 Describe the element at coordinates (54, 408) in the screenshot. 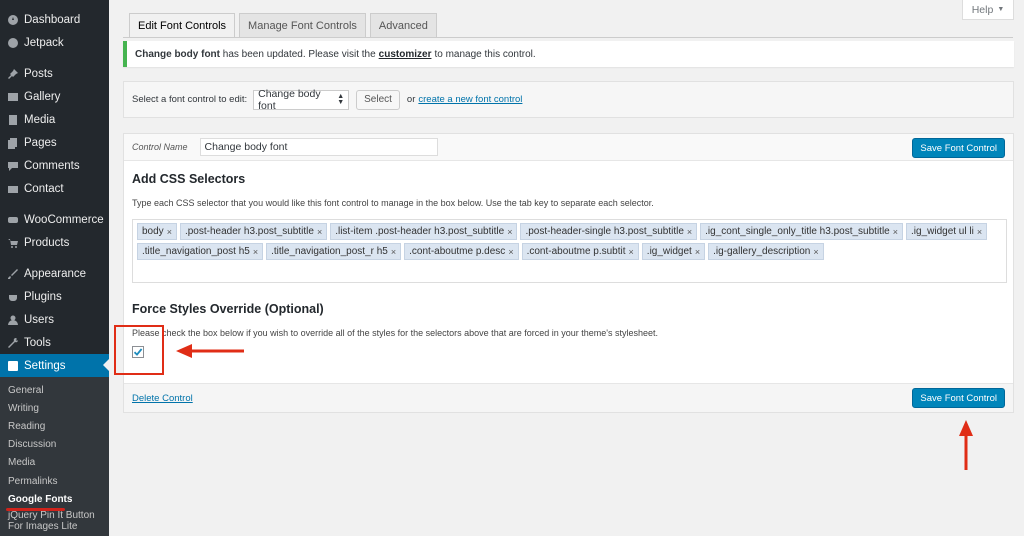

I see `submenu-writing: Writing` at that location.